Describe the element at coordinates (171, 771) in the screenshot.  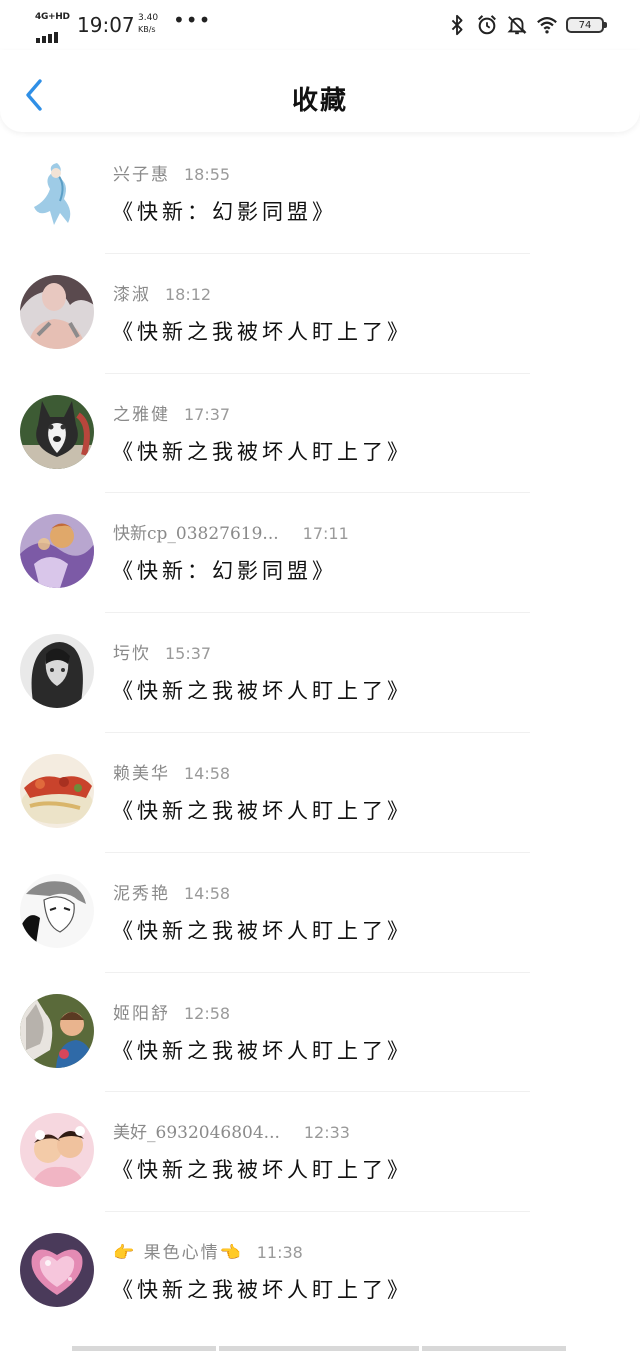
I see `item-meta: 赖美华 14:58` at that location.